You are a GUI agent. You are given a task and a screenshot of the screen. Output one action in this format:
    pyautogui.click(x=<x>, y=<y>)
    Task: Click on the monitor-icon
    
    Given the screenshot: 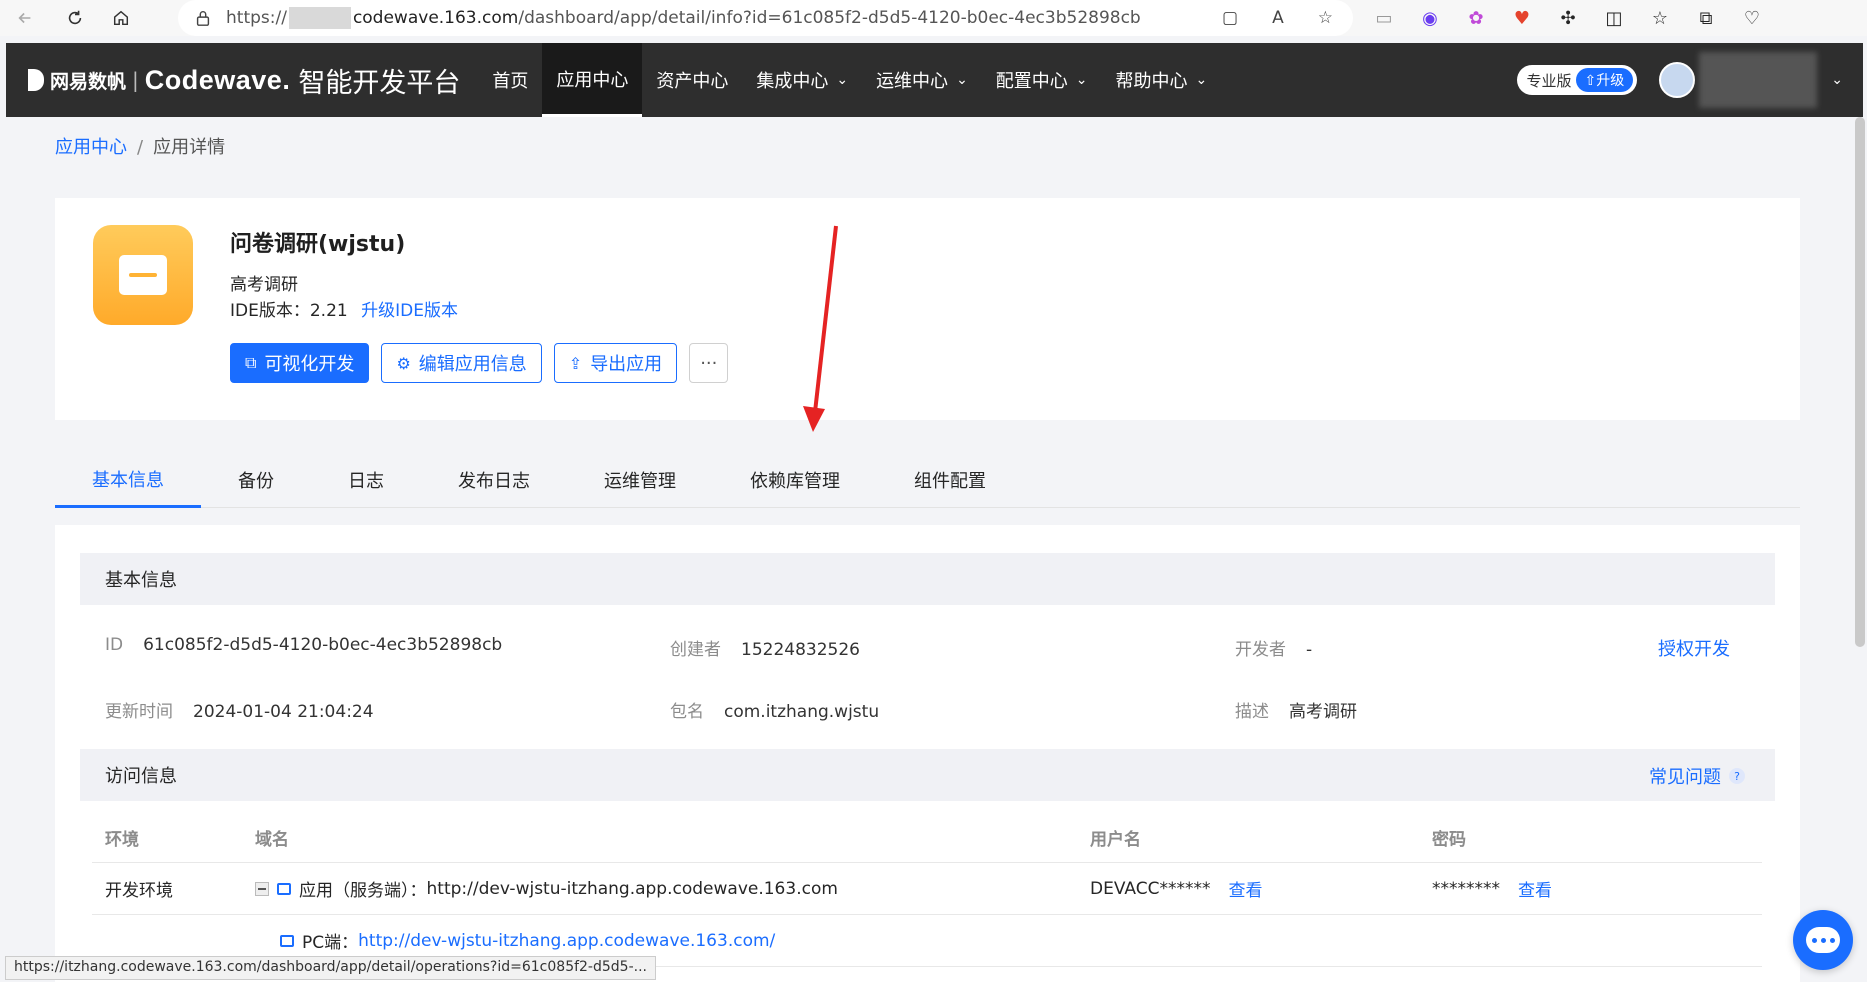 What is the action you would take?
    pyautogui.click(x=287, y=940)
    